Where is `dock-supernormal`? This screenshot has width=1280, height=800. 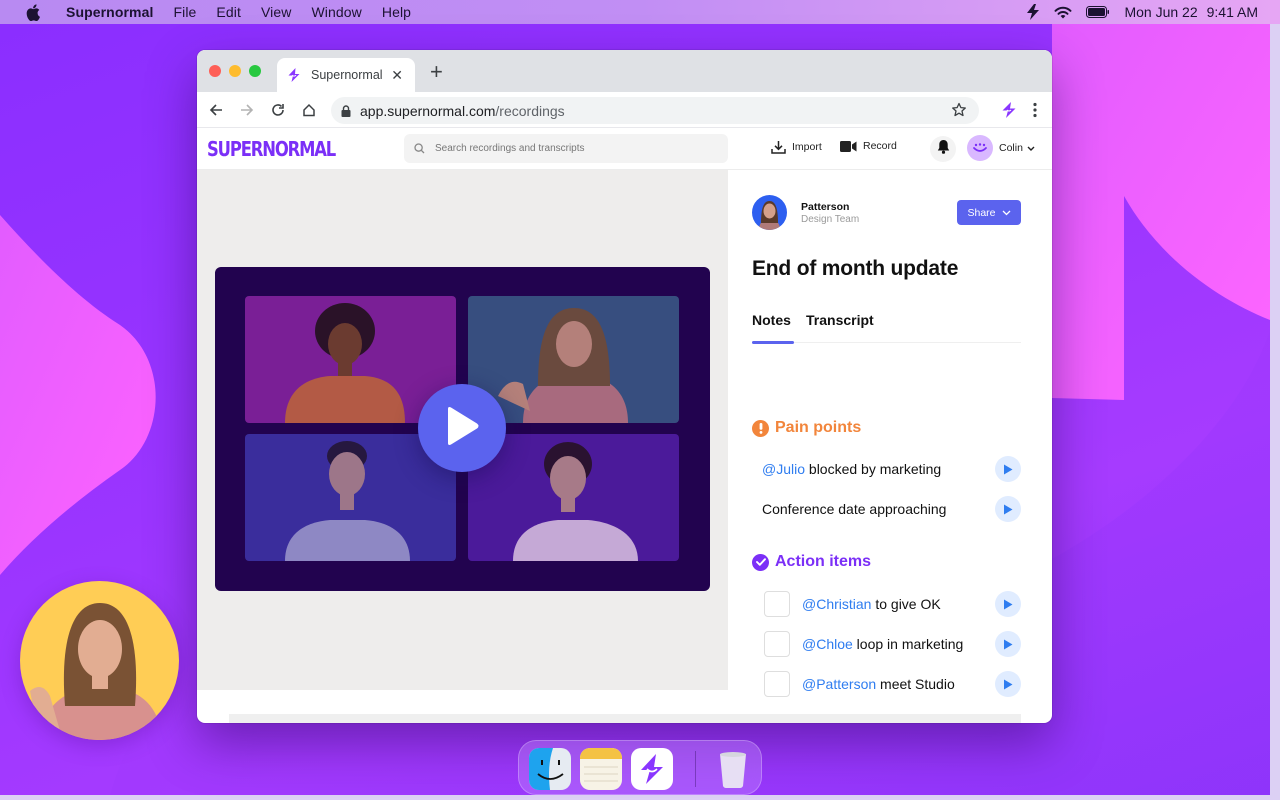
dock-supernormal is located at coordinates (652, 769).